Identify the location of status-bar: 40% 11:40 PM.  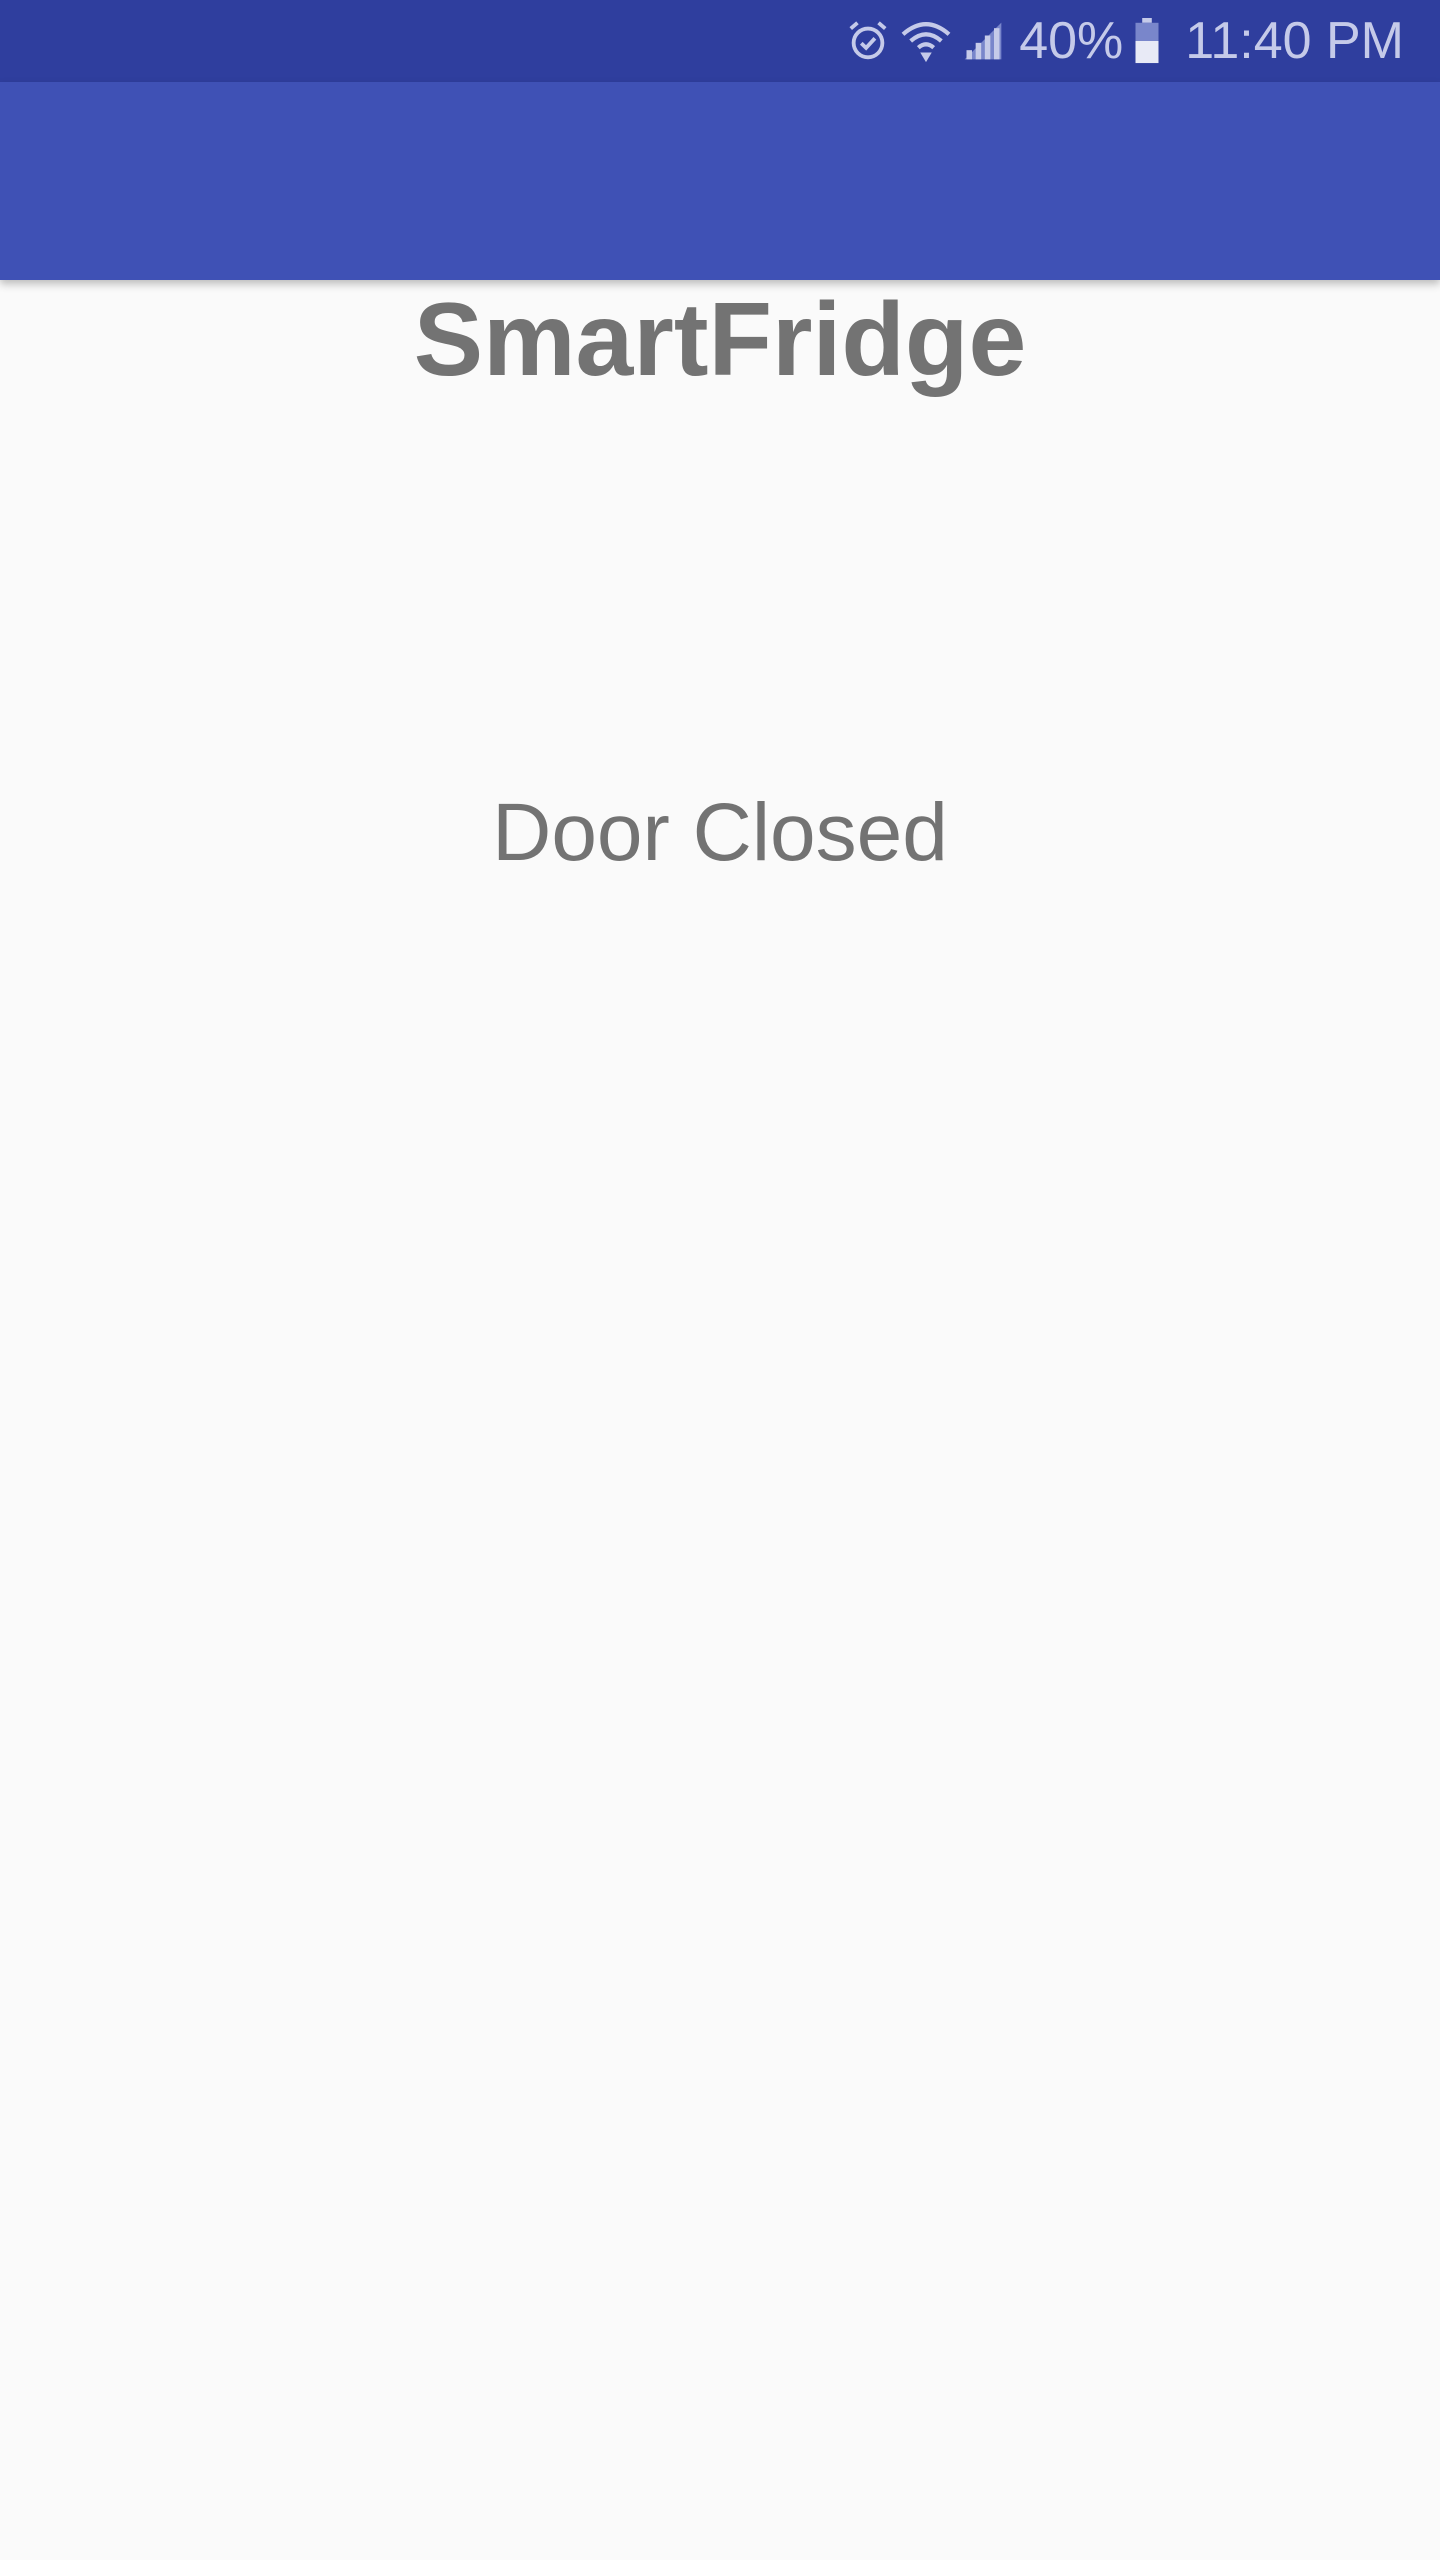
(720, 41).